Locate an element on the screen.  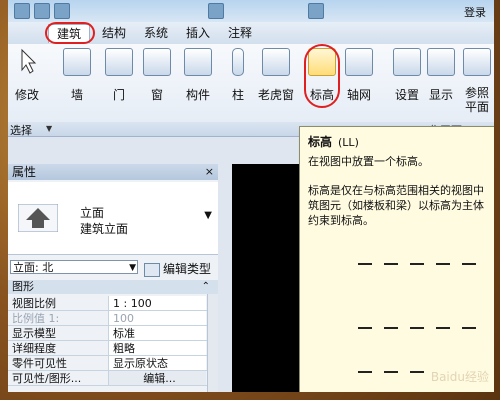
component-icon is located at coordinates (198, 62).